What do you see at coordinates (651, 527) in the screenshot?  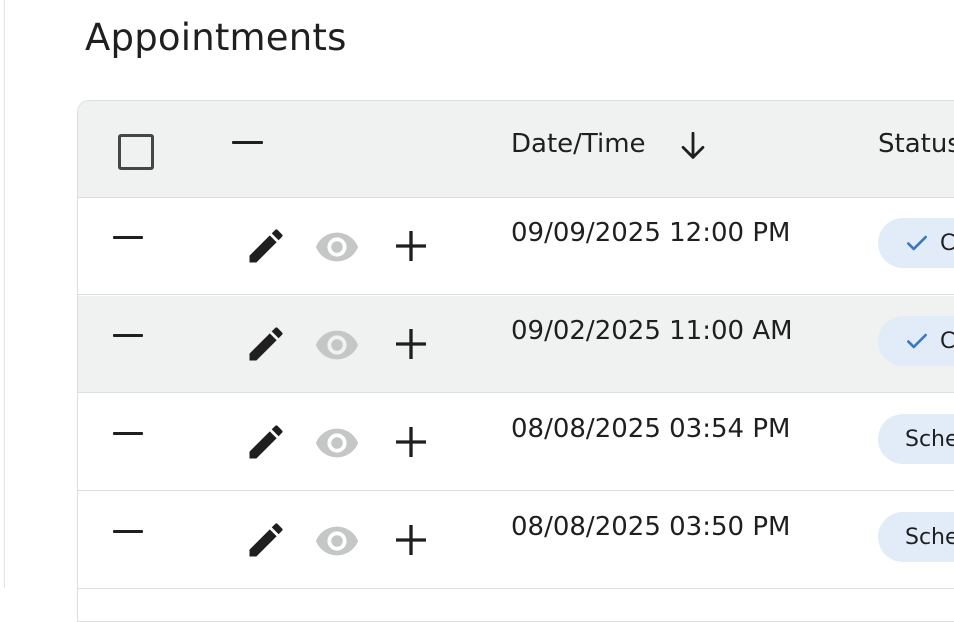 I see `appointment-datetime: 08/08/2025 03:50 PM` at bounding box center [651, 527].